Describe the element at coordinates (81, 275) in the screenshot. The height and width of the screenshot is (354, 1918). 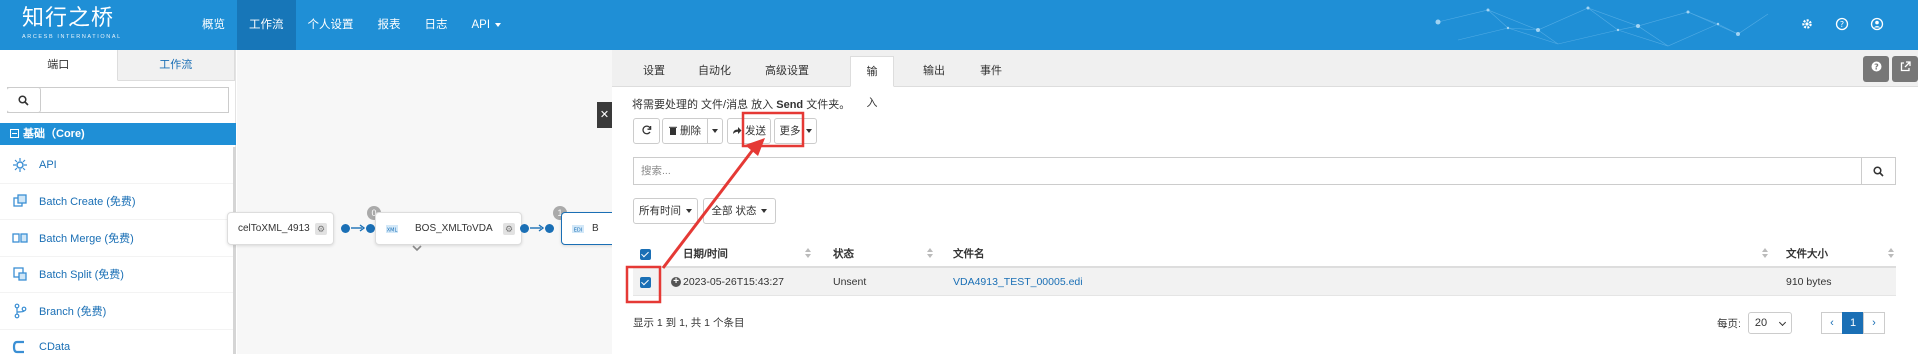
I see `connector-label: Batch Split (免费)` at that location.